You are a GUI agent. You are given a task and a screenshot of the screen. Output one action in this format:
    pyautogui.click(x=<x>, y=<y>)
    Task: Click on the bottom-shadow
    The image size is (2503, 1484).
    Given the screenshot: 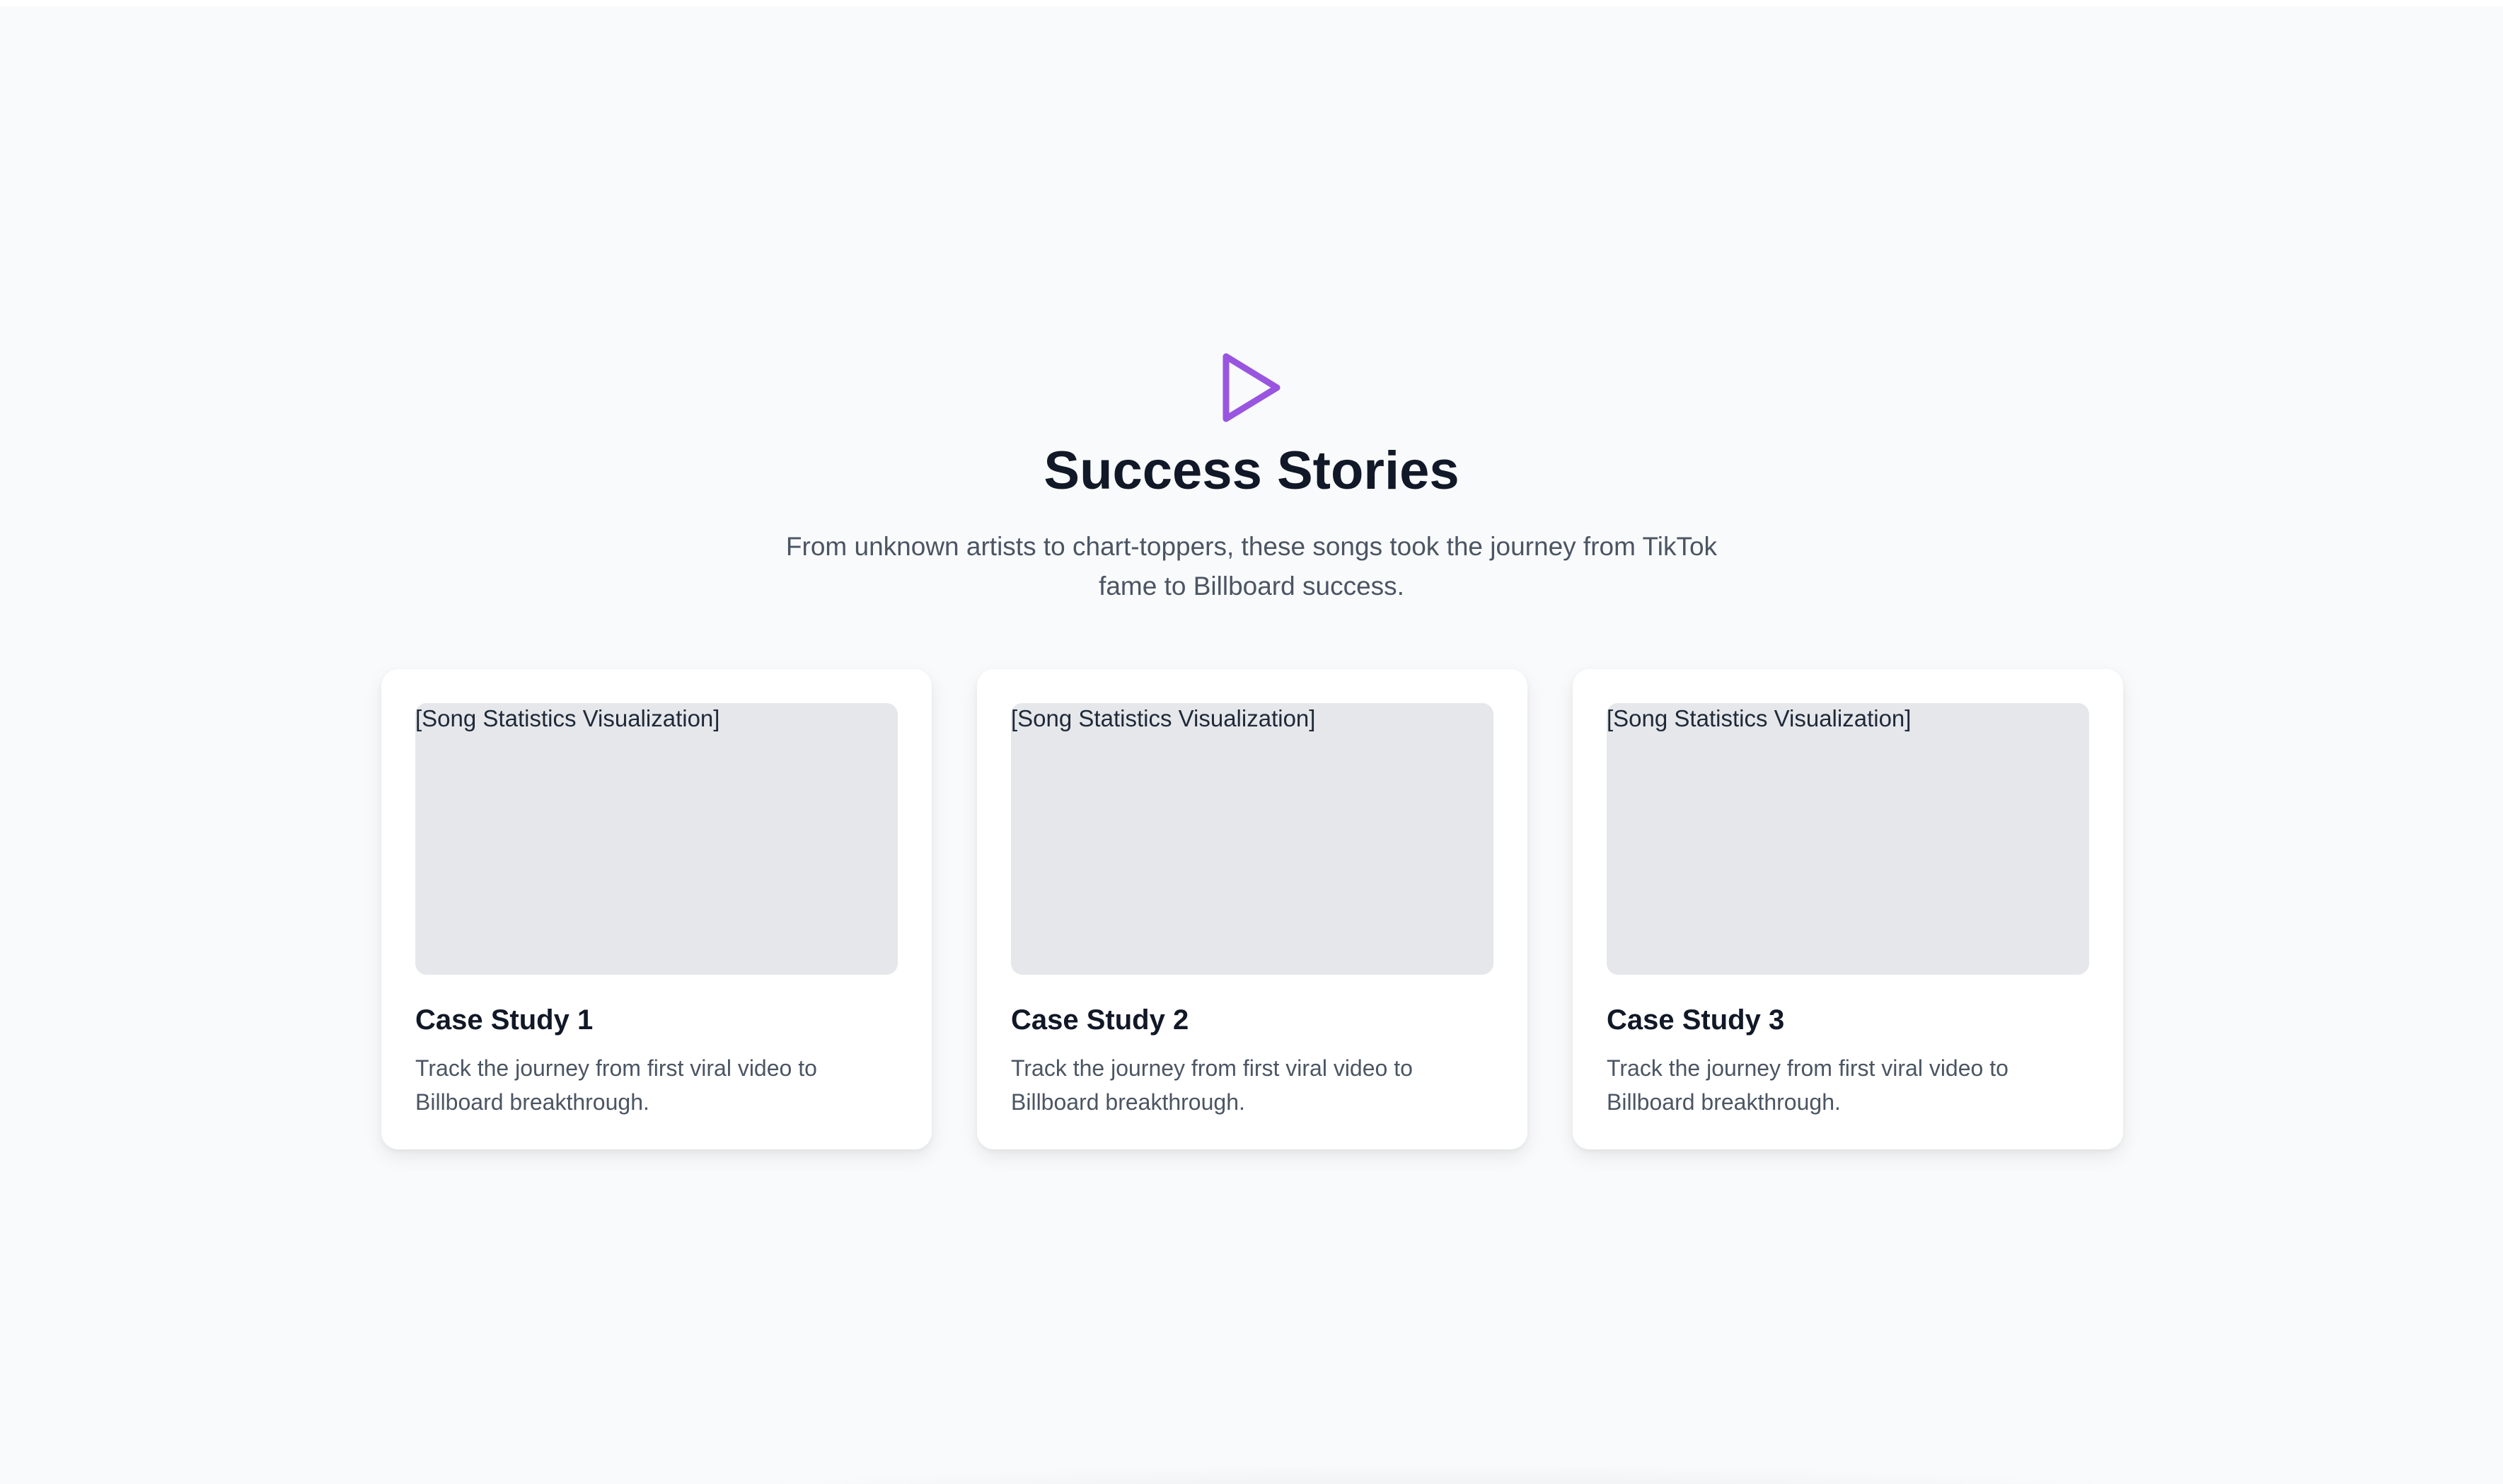 What is the action you would take?
    pyautogui.click(x=1436, y=1473)
    